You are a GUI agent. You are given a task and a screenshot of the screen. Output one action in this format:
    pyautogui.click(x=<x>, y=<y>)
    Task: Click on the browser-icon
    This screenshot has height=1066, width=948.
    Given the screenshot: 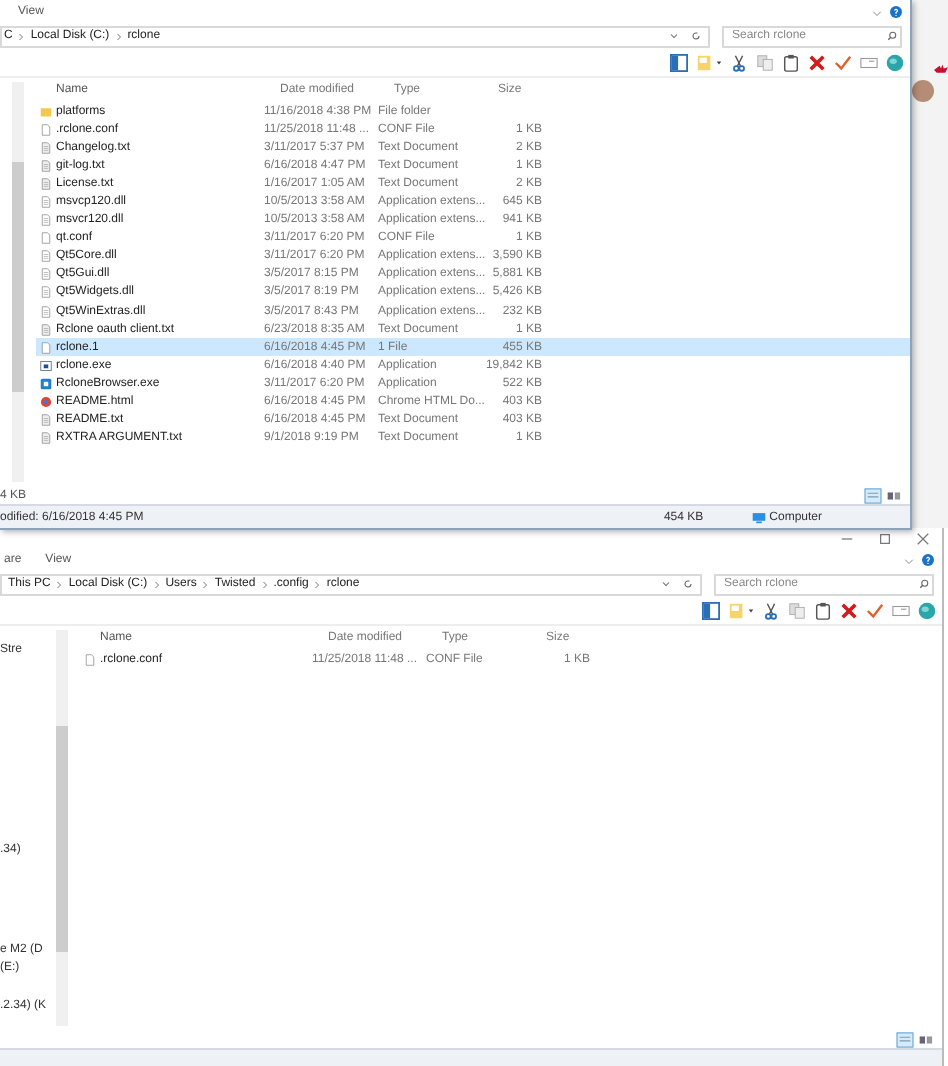 What is the action you would take?
    pyautogui.click(x=46, y=402)
    